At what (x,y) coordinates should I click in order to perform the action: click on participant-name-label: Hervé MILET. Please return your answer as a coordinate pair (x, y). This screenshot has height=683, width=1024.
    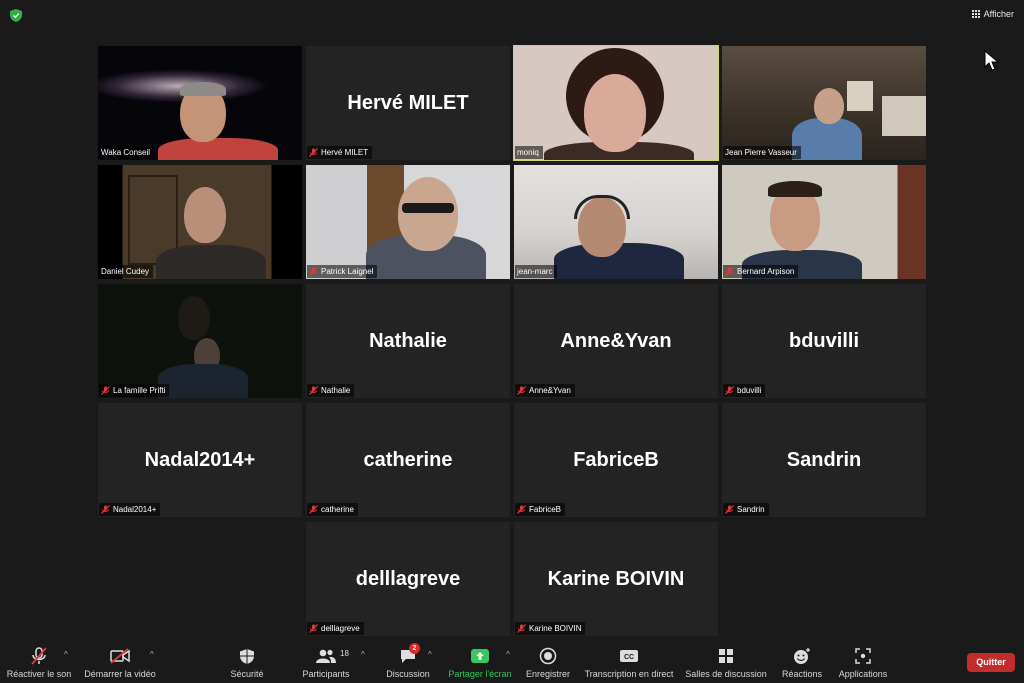
    Looking at the image, I should click on (340, 152).